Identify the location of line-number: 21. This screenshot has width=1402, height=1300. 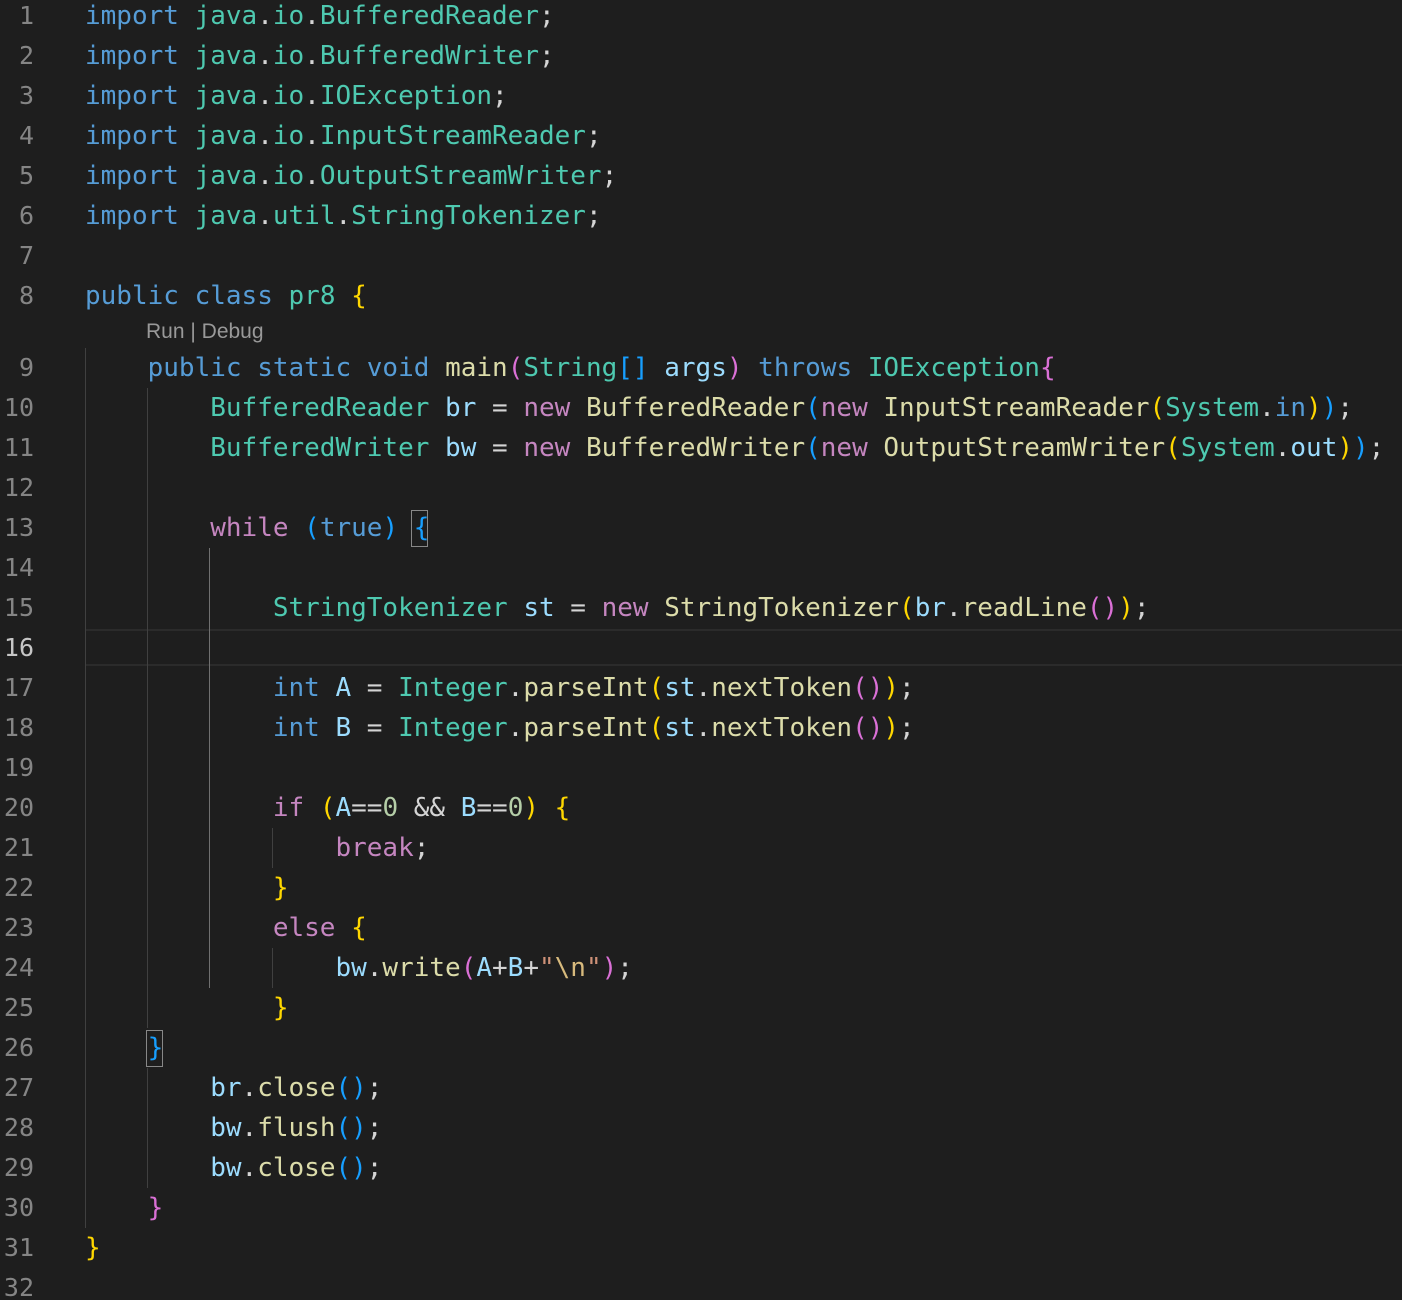
(18, 847).